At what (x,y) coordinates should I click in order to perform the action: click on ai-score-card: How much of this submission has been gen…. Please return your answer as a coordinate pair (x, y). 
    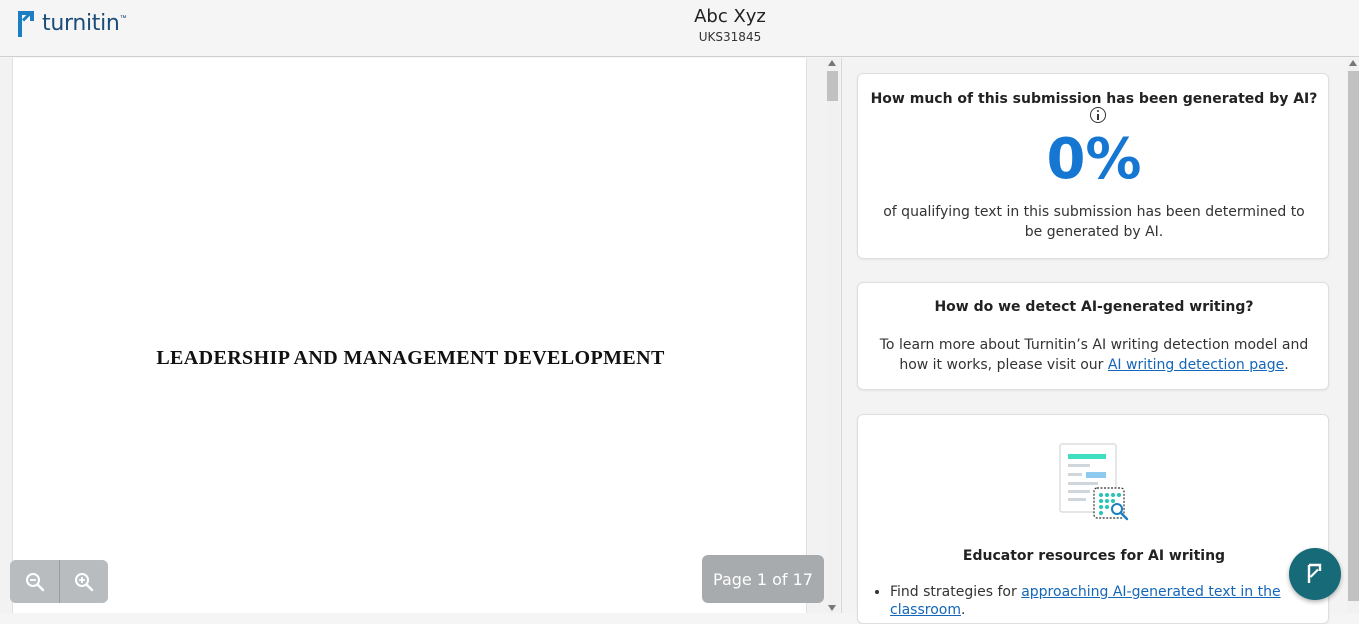
    Looking at the image, I should click on (1093, 166).